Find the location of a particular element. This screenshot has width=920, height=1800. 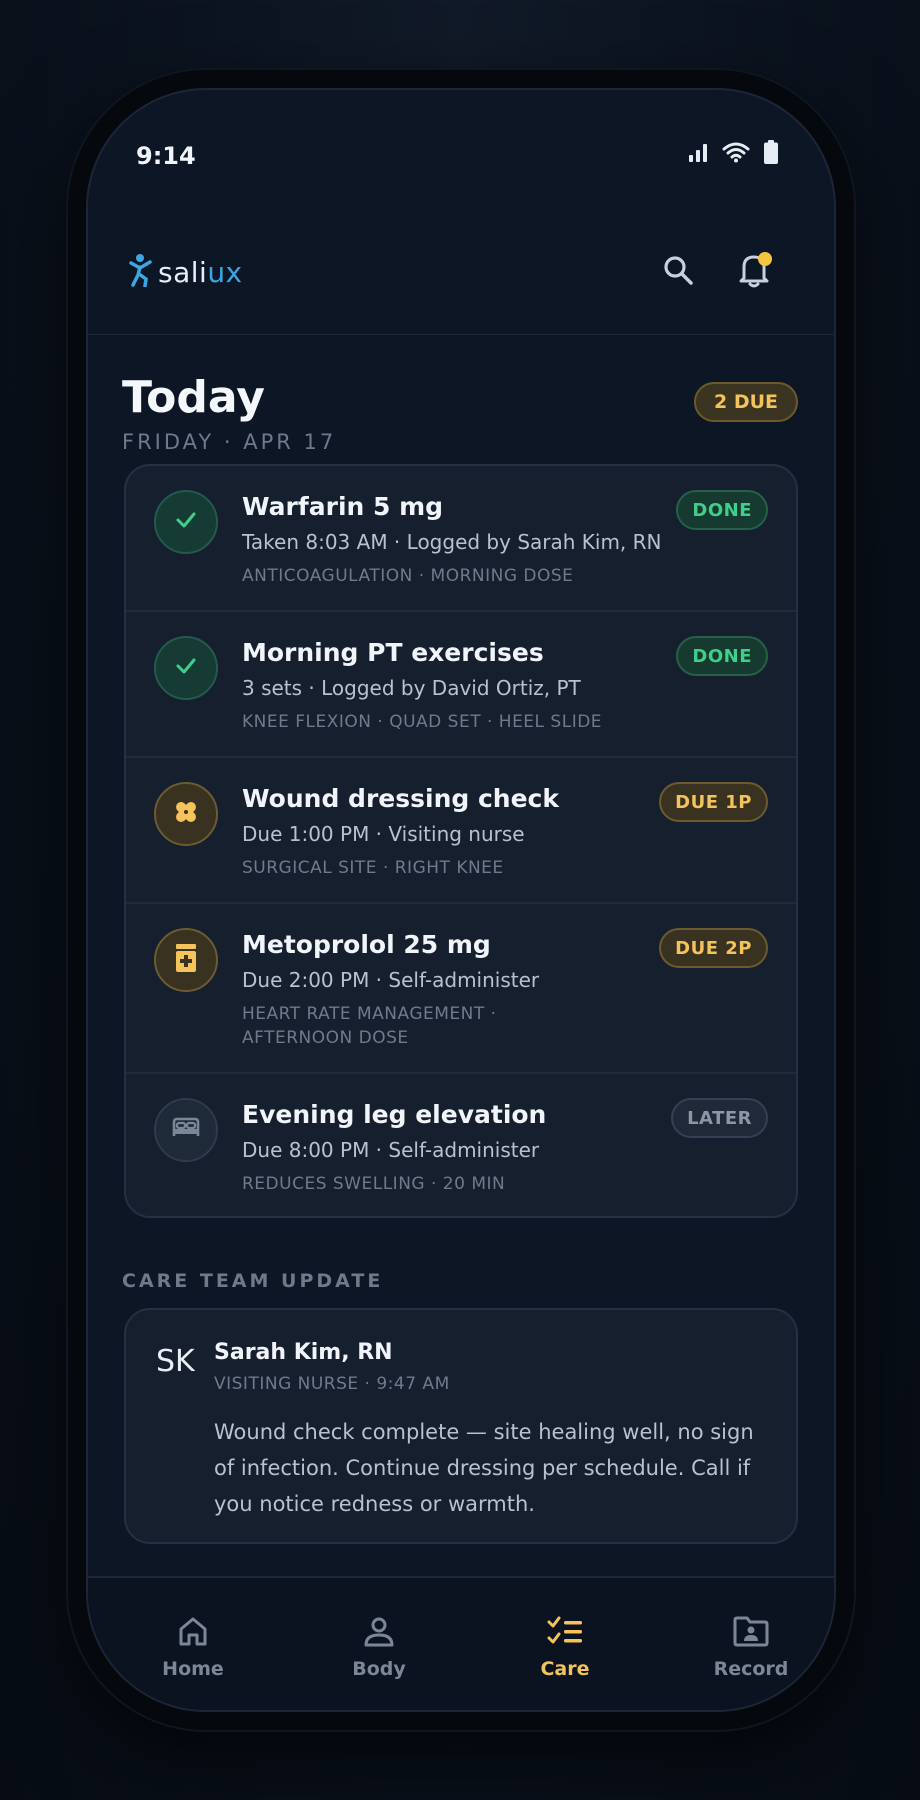

task-subtitle: Due 2:00 PM · Self-administer is located at coordinates (391, 980).